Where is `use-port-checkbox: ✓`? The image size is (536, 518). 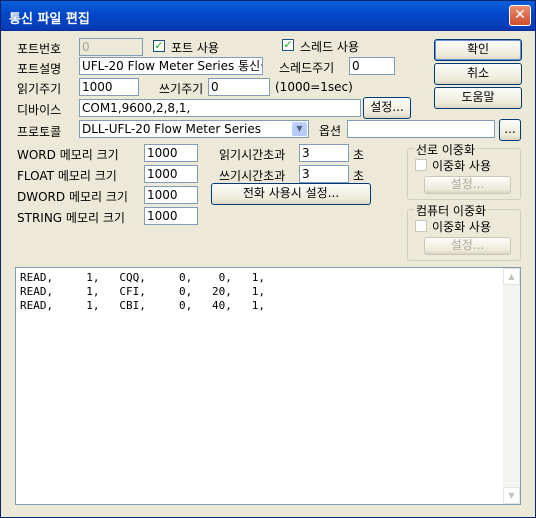 use-port-checkbox: ✓ is located at coordinates (159, 46).